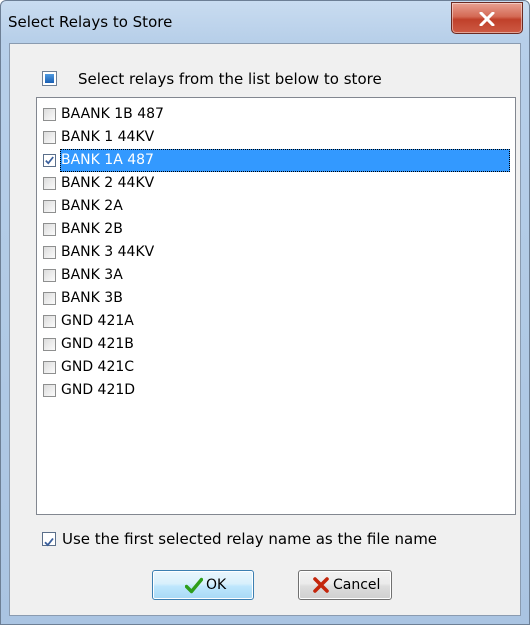 Image resolution: width=532 pixels, height=627 pixels. What do you see at coordinates (92, 229) in the screenshot?
I see `relay-label: BANK 2B` at bounding box center [92, 229].